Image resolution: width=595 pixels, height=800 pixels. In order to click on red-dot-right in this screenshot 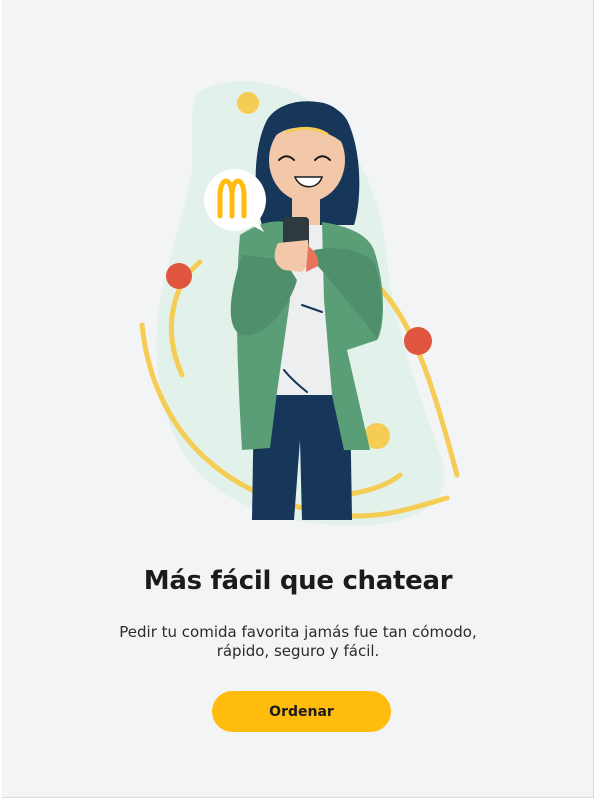, I will do `click(418, 341)`.